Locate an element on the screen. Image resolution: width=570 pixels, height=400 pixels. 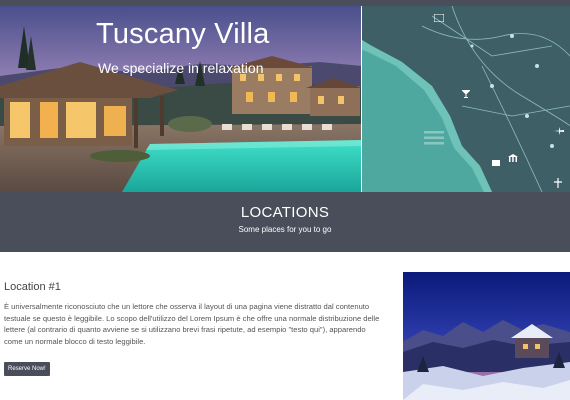
location-image is located at coordinates (486, 336).